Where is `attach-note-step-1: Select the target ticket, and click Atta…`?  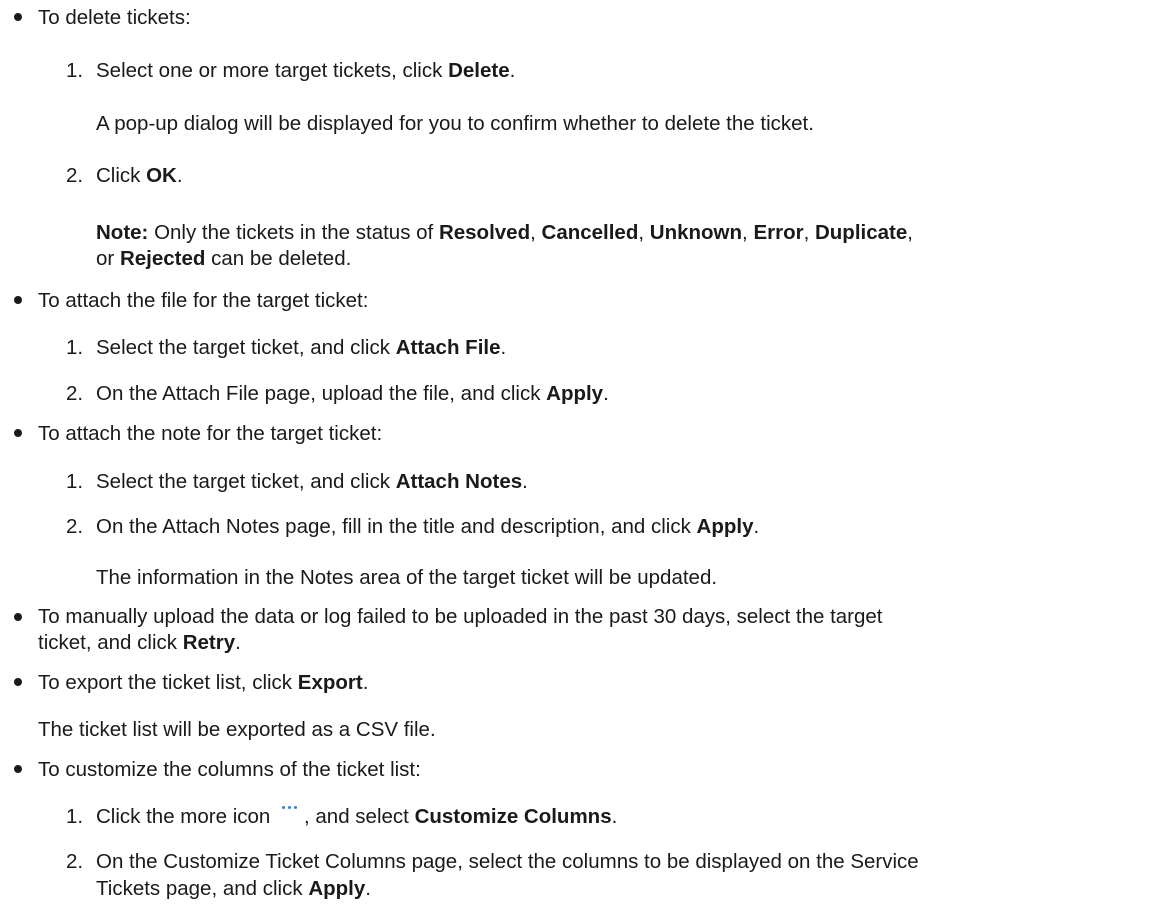 attach-note-step-1: Select the target ticket, and click Atta… is located at coordinates (312, 482).